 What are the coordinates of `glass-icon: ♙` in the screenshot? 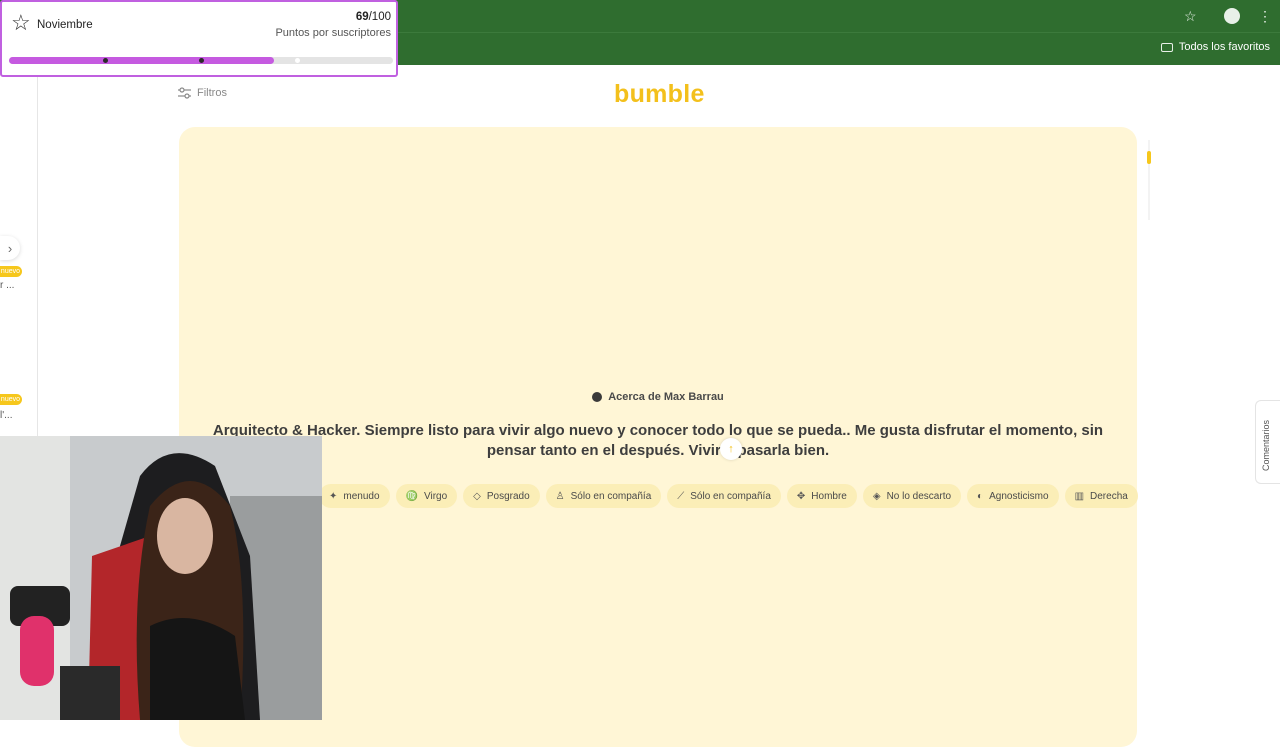 It's located at (560, 496).